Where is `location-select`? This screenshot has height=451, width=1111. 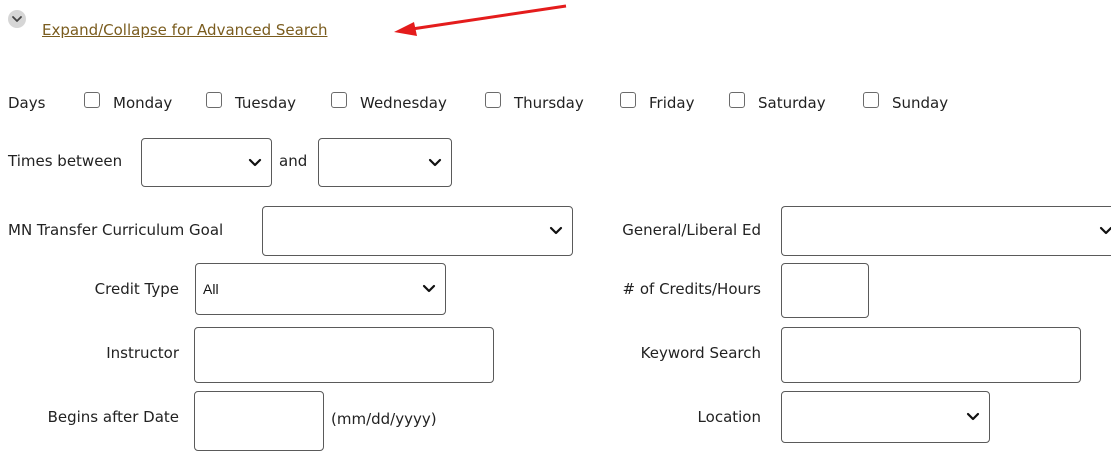 location-select is located at coordinates (885, 417).